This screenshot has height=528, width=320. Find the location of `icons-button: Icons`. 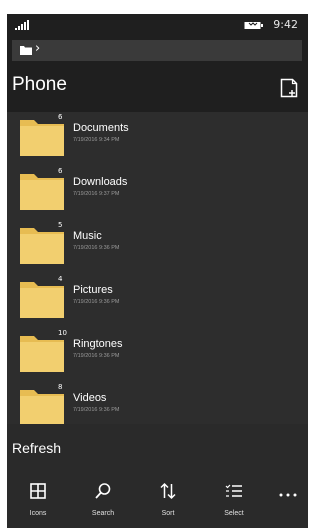

icons-button: Icons is located at coordinates (38, 504).